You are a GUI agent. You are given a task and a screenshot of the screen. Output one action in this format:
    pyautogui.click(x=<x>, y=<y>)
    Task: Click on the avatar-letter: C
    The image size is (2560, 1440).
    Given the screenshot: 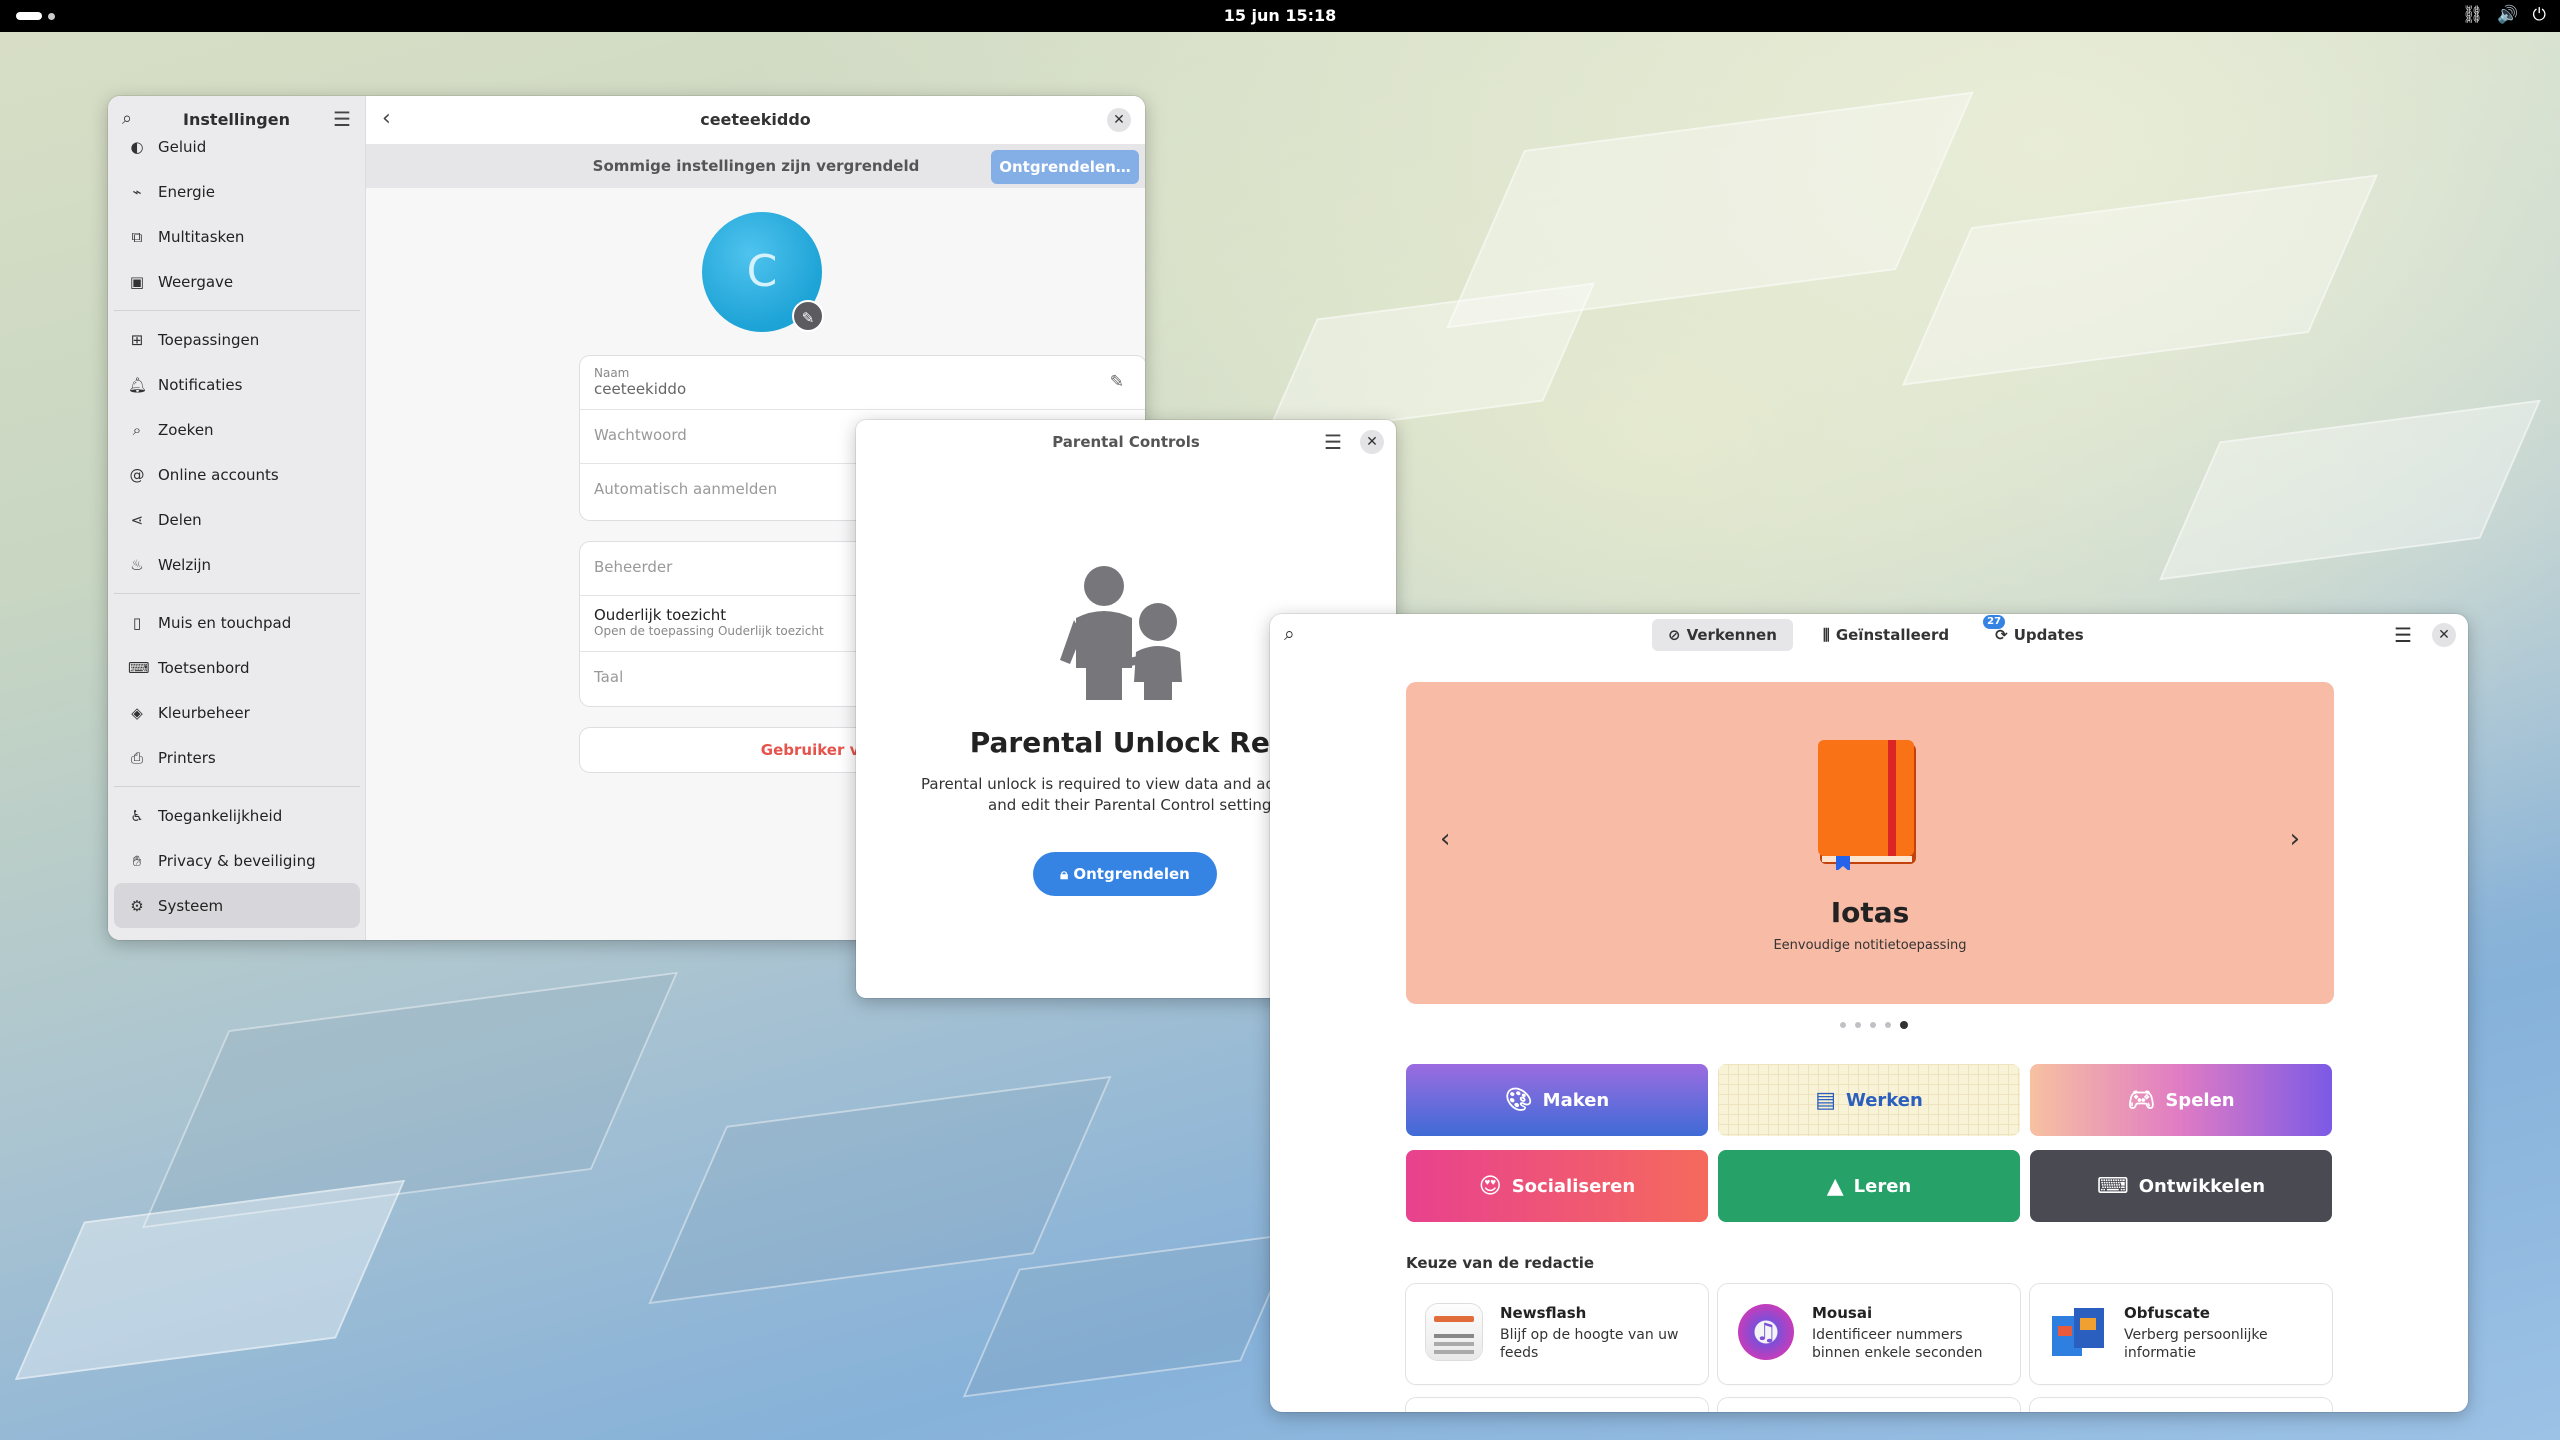 What is the action you would take?
    pyautogui.click(x=762, y=271)
    